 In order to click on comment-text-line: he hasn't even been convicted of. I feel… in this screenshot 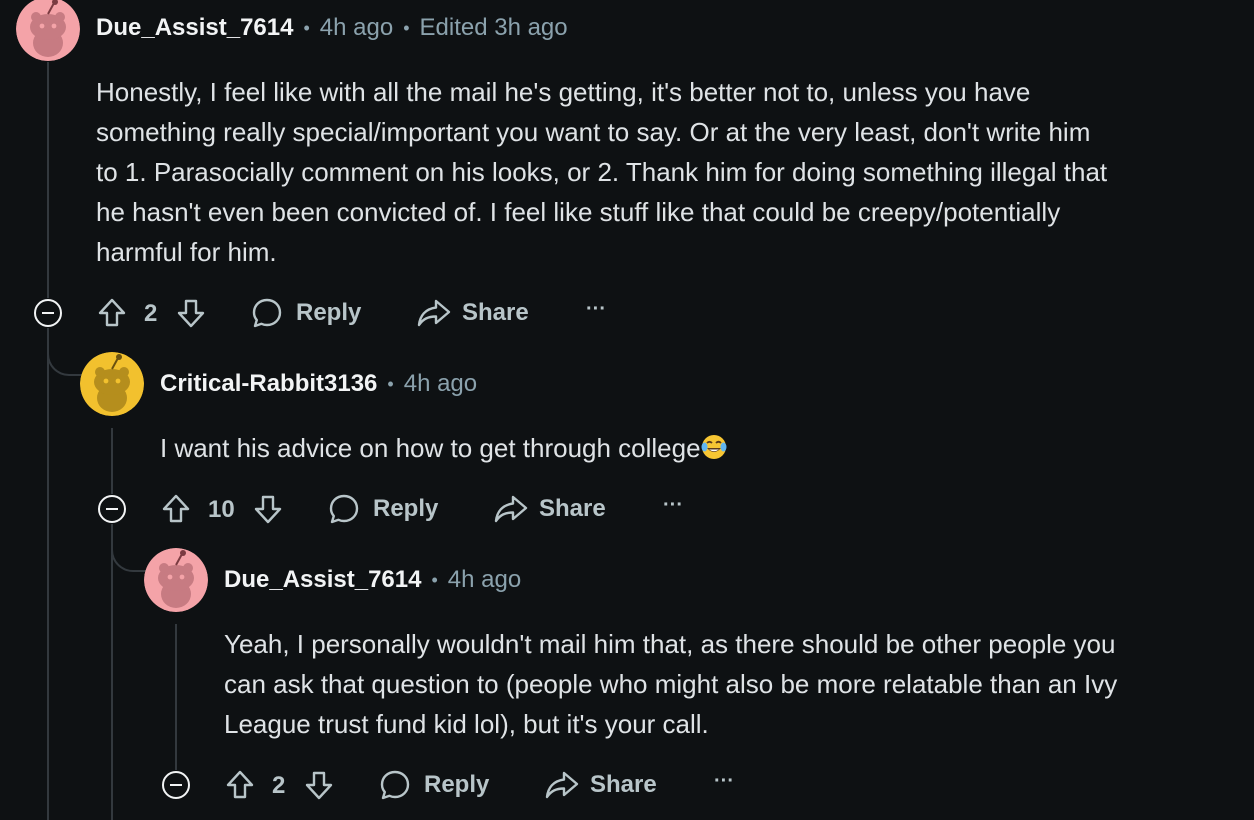, I will do `click(578, 212)`.